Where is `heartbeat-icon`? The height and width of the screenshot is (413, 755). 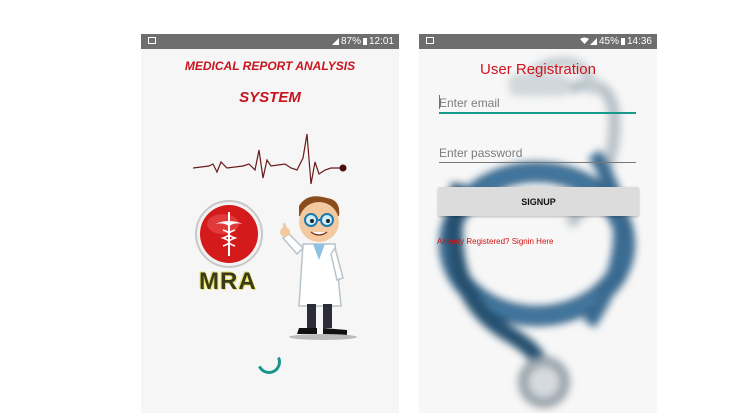 heartbeat-icon is located at coordinates (270, 159).